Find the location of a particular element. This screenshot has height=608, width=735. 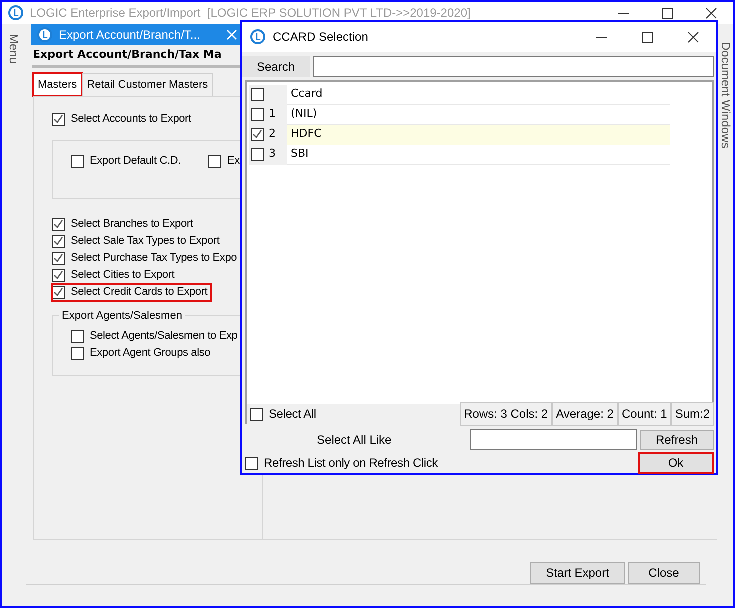

status-cell: Rows: 3 Cols: 2 is located at coordinates (506, 414).